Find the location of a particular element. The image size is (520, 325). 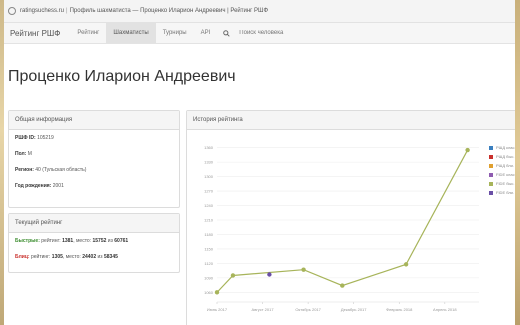

y-tick-label: 1210 is located at coordinates (209, 220).